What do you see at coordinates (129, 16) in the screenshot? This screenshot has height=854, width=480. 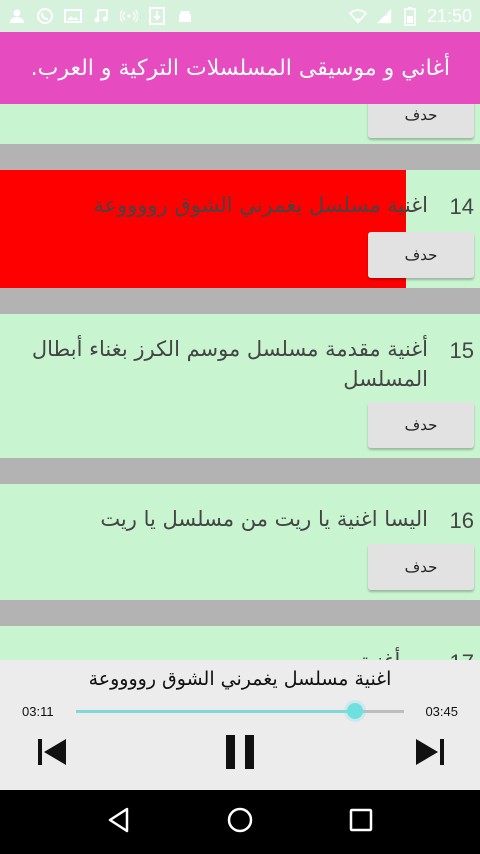 I see `broadcast-icon` at bounding box center [129, 16].